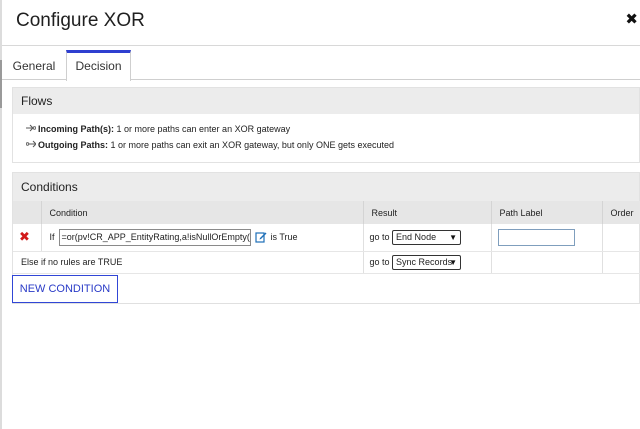 The height and width of the screenshot is (429, 640). I want to click on close-icon: ✖, so click(631, 20).